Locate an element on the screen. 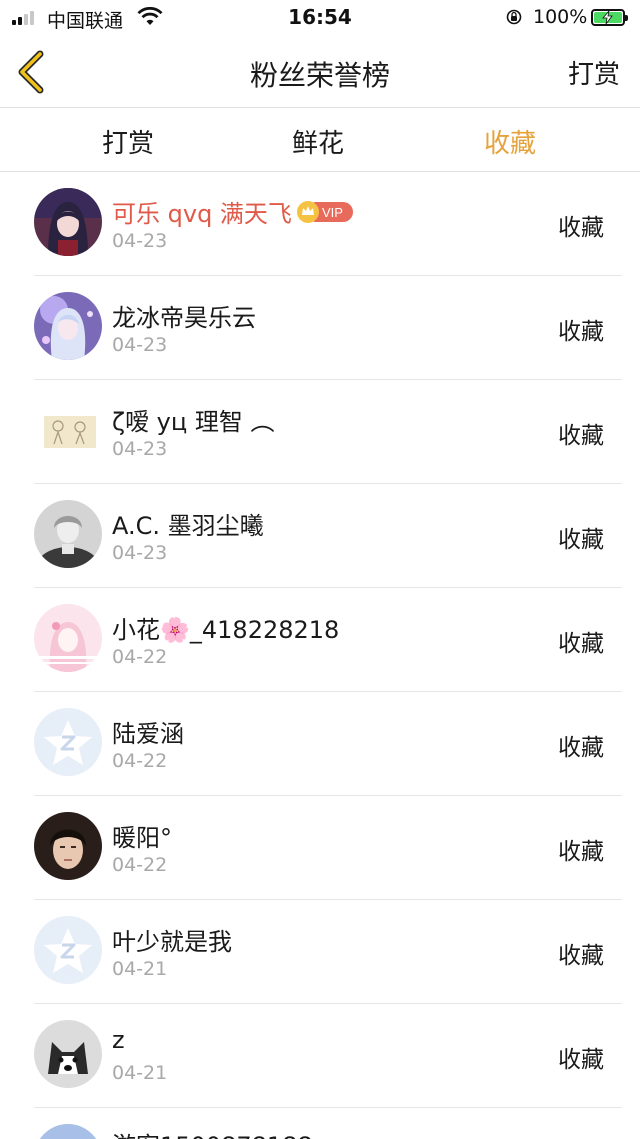  user-name: 暖阳° is located at coordinates (142, 838).